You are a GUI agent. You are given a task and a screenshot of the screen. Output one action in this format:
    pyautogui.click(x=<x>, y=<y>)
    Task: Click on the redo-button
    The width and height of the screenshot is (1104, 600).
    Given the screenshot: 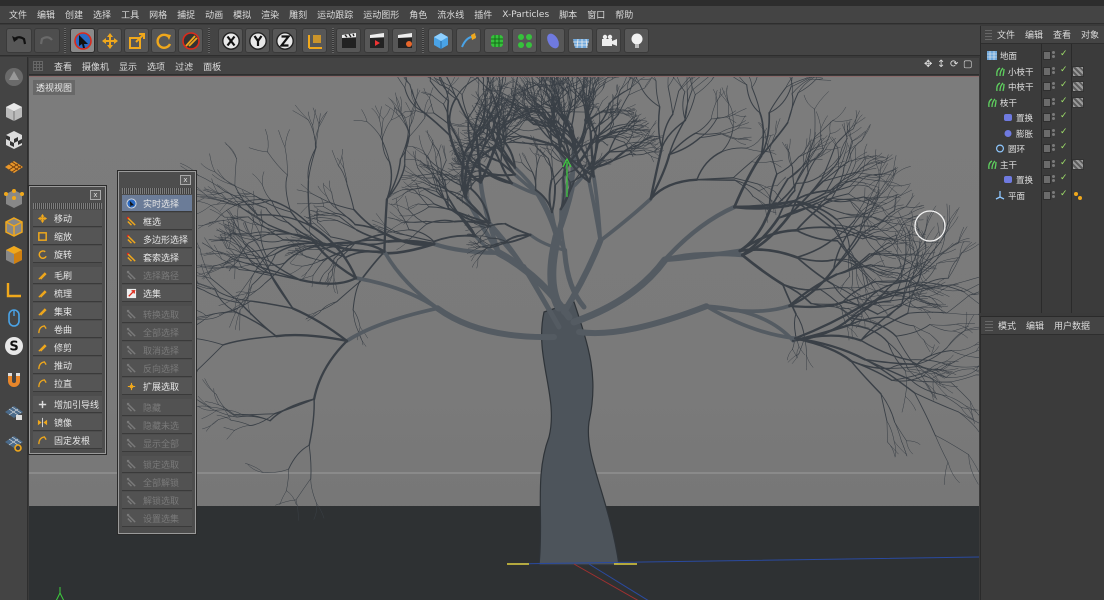 What is the action you would take?
    pyautogui.click(x=47, y=40)
    